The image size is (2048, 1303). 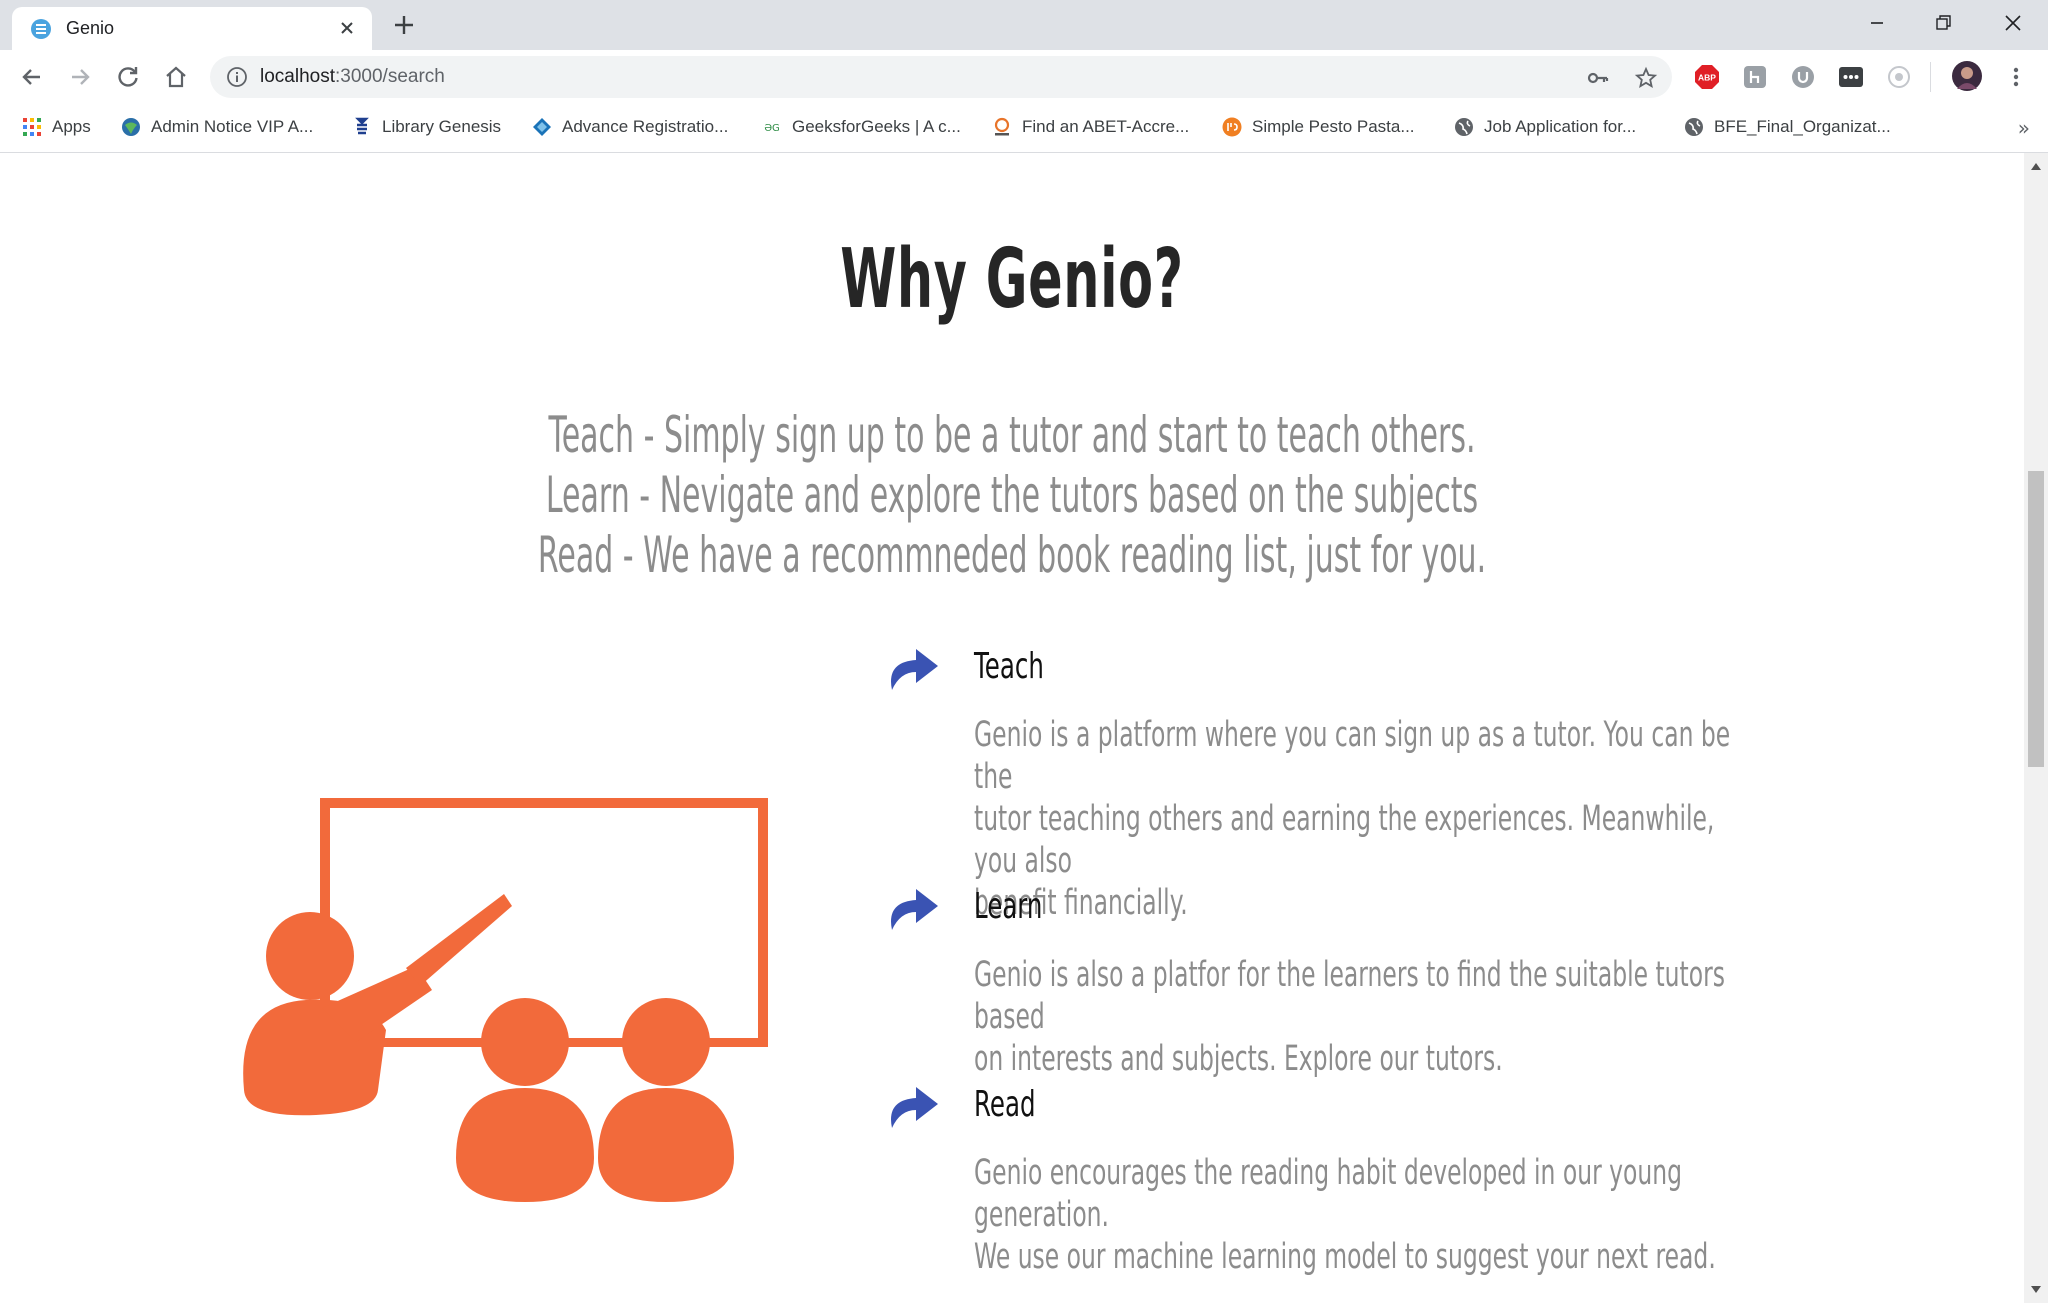 What do you see at coordinates (32, 127) in the screenshot?
I see `apps-grid-icon` at bounding box center [32, 127].